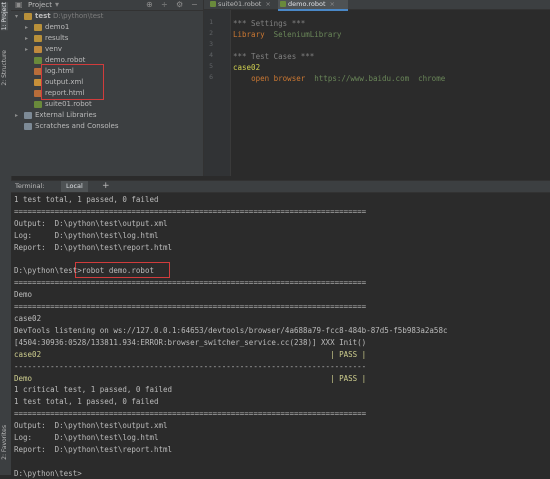 This screenshot has width=550, height=479. I want to click on code-line: case02, so click(246, 67).